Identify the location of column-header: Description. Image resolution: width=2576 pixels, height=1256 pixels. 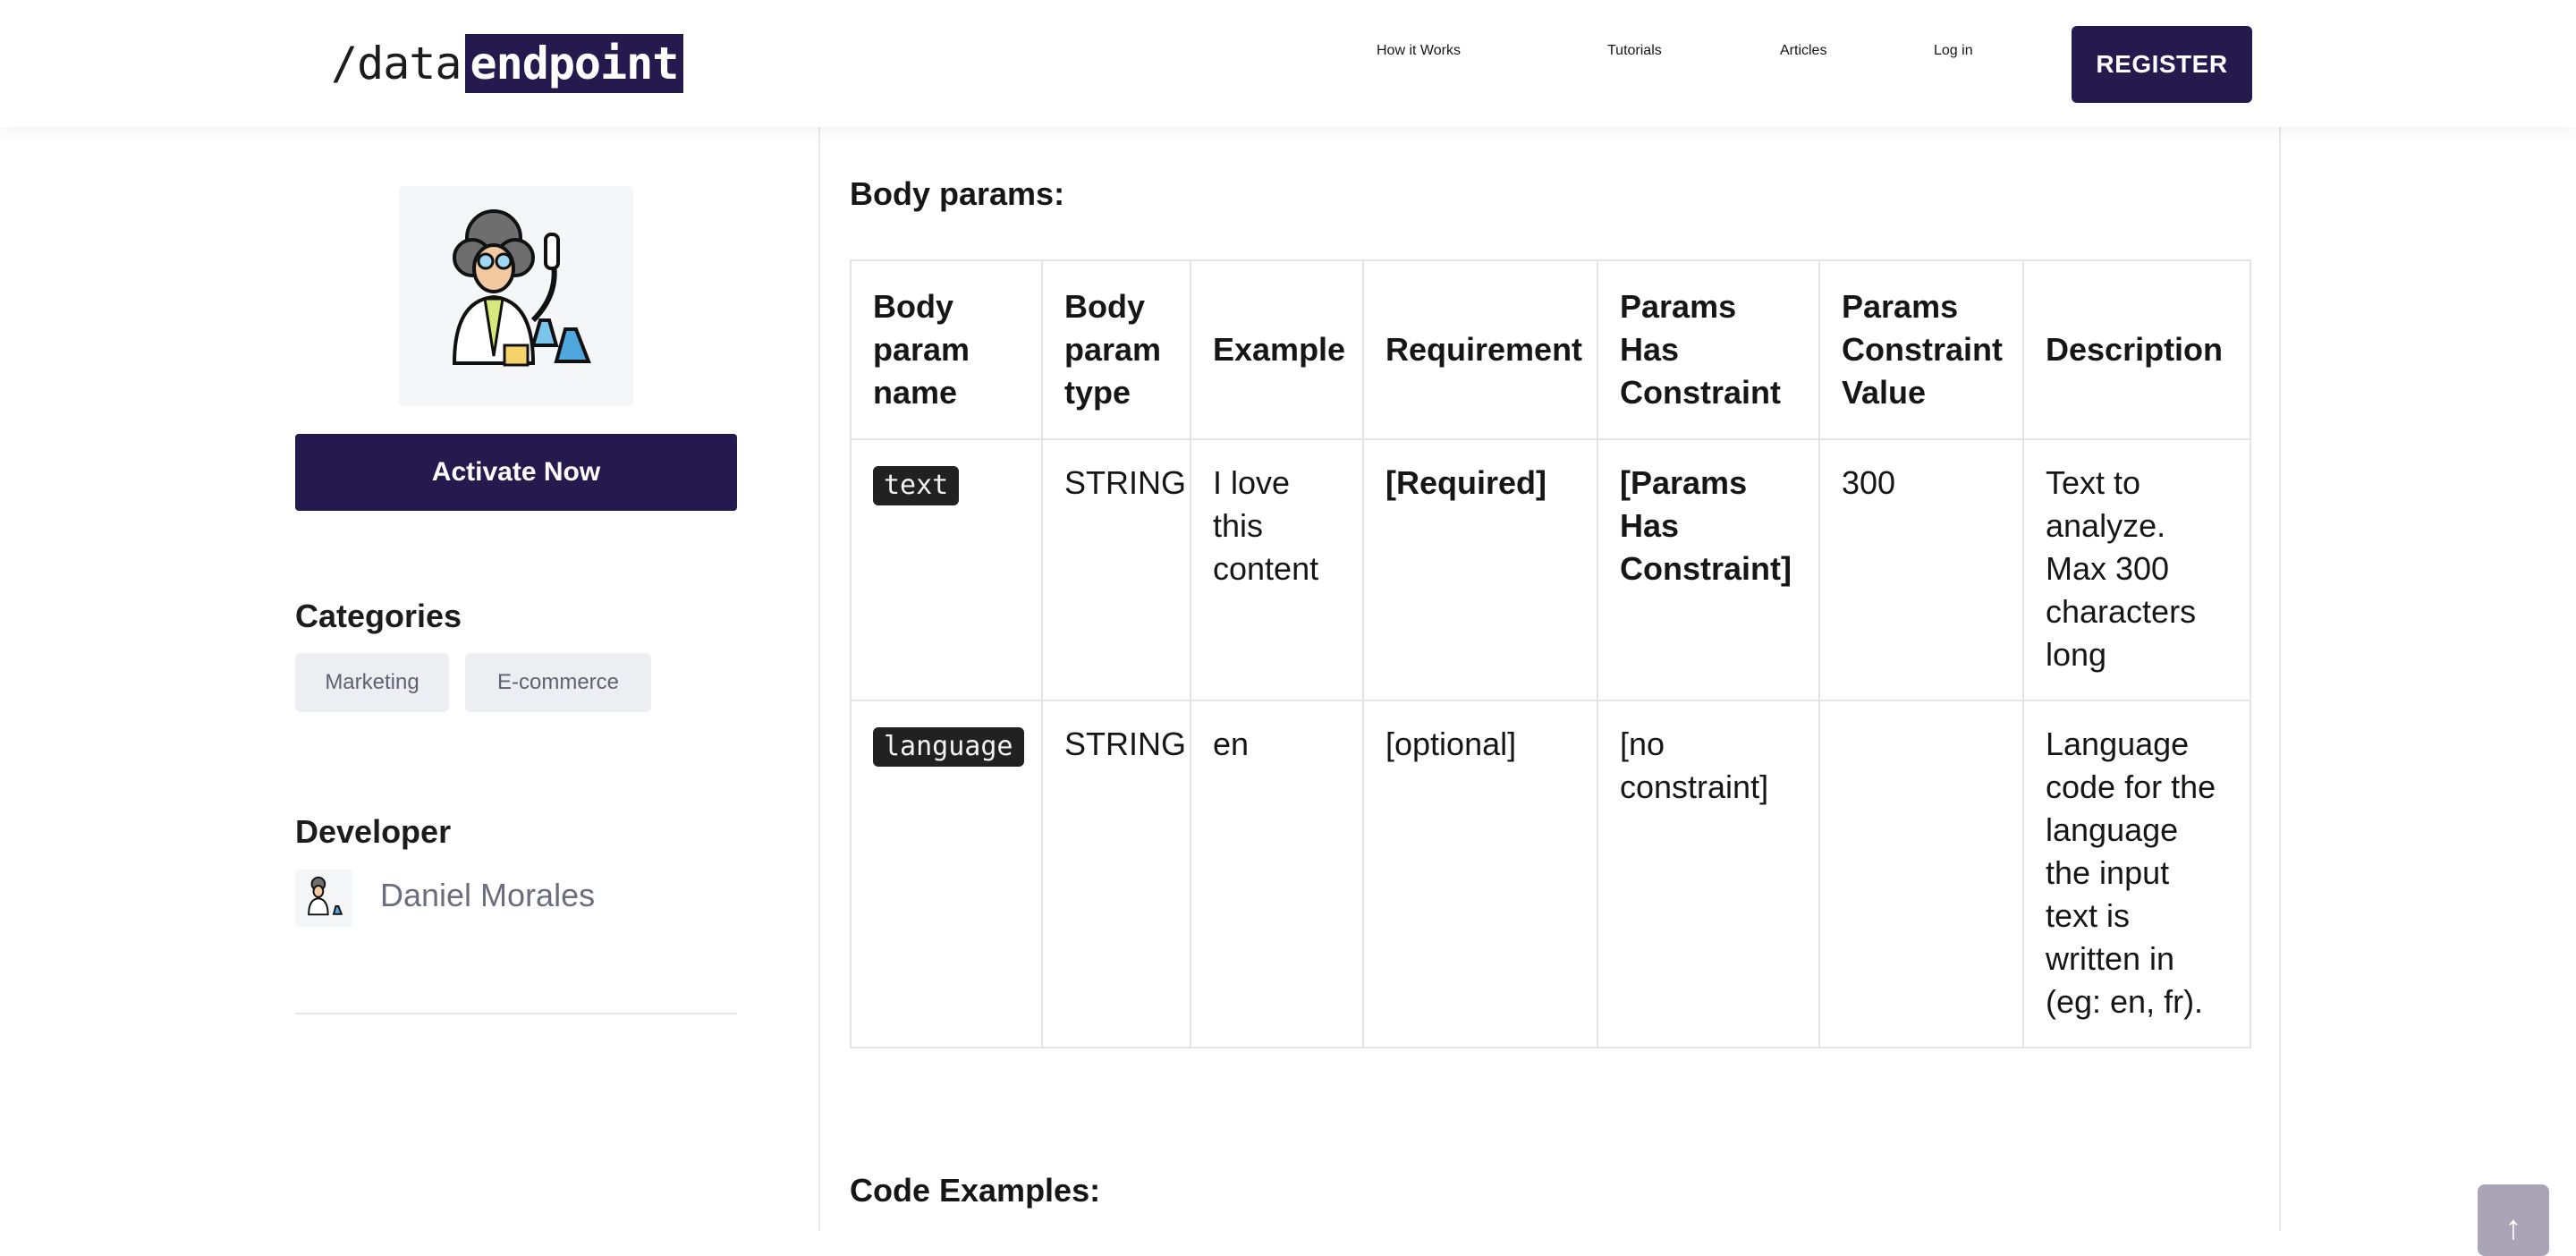
(2136, 349).